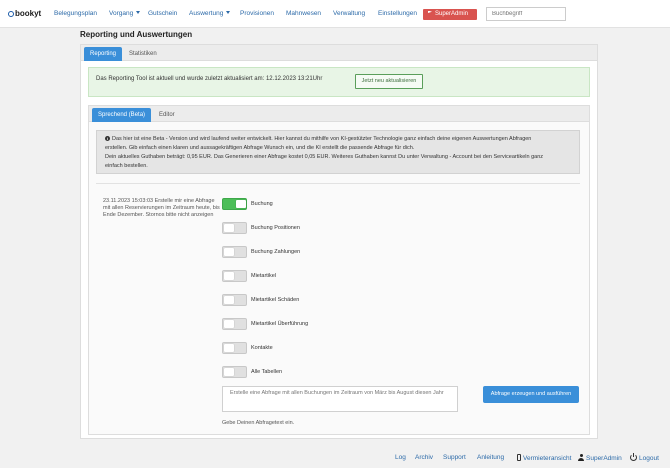 The height and width of the screenshot is (468, 670). I want to click on footer-link-superadmin: SuperAdmin, so click(600, 458).